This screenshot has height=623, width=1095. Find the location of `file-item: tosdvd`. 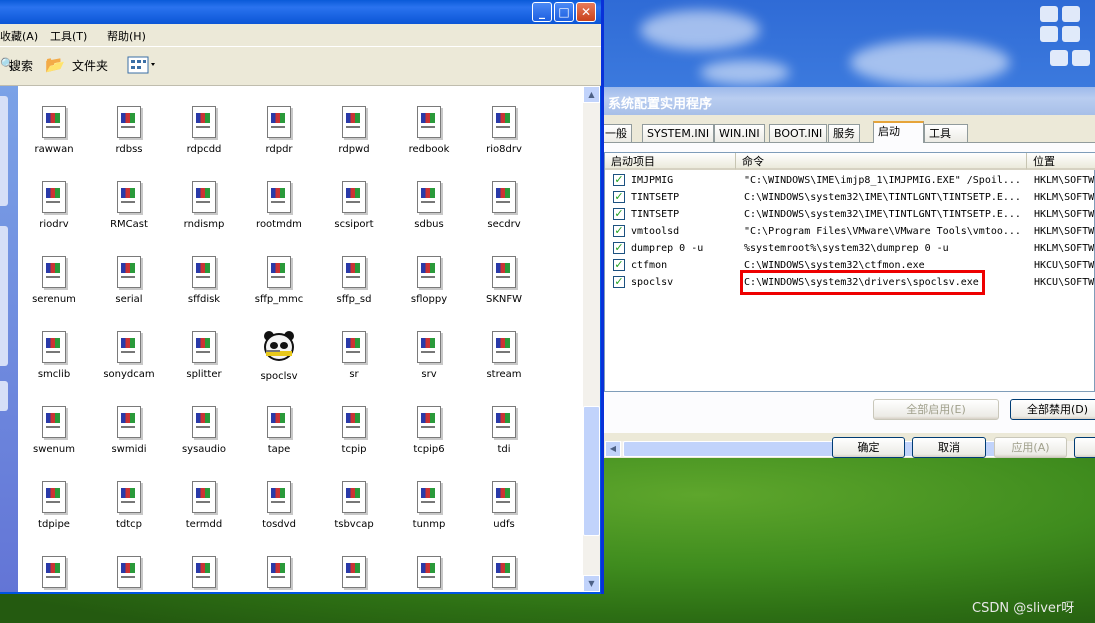

file-item: tosdvd is located at coordinates (279, 505).